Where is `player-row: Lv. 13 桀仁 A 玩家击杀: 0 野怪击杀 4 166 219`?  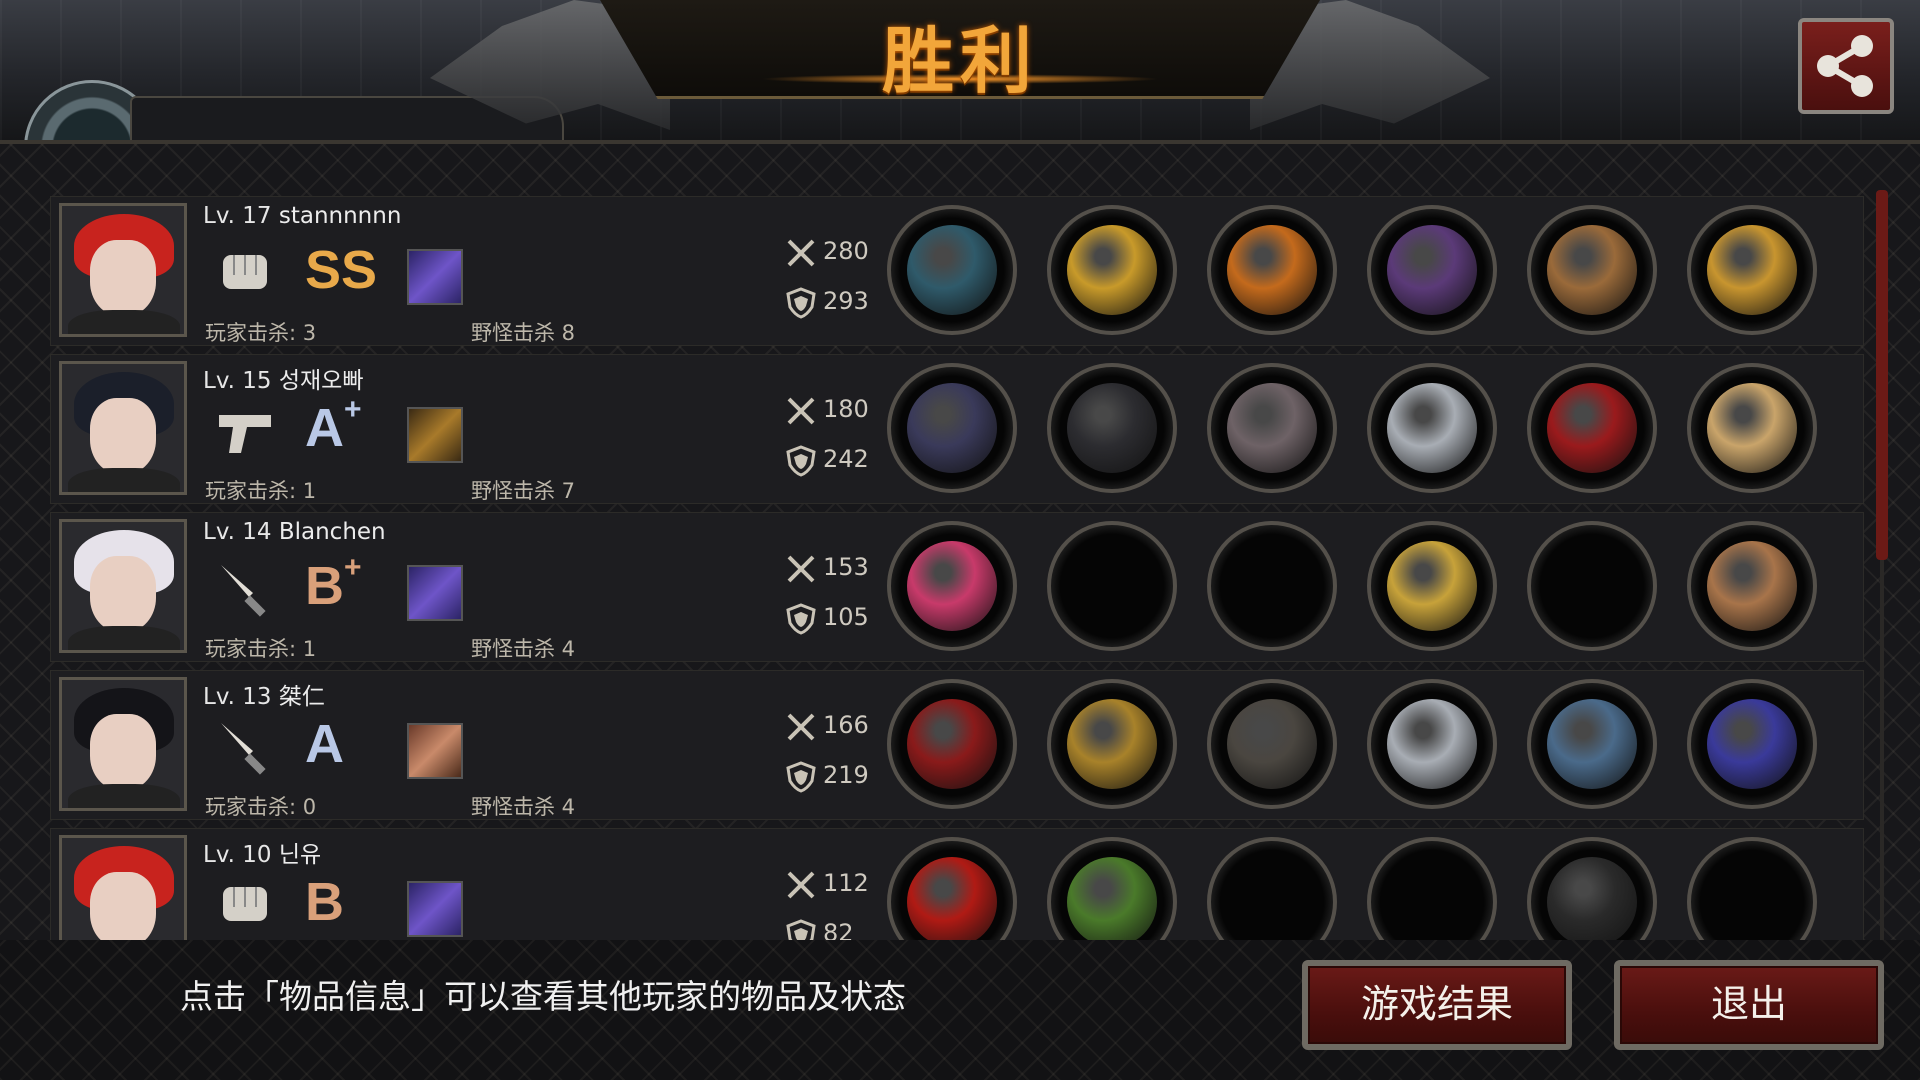 player-row: Lv. 13 桀仁 A 玩家击杀: 0 野怪击杀 4 166 219 is located at coordinates (957, 745).